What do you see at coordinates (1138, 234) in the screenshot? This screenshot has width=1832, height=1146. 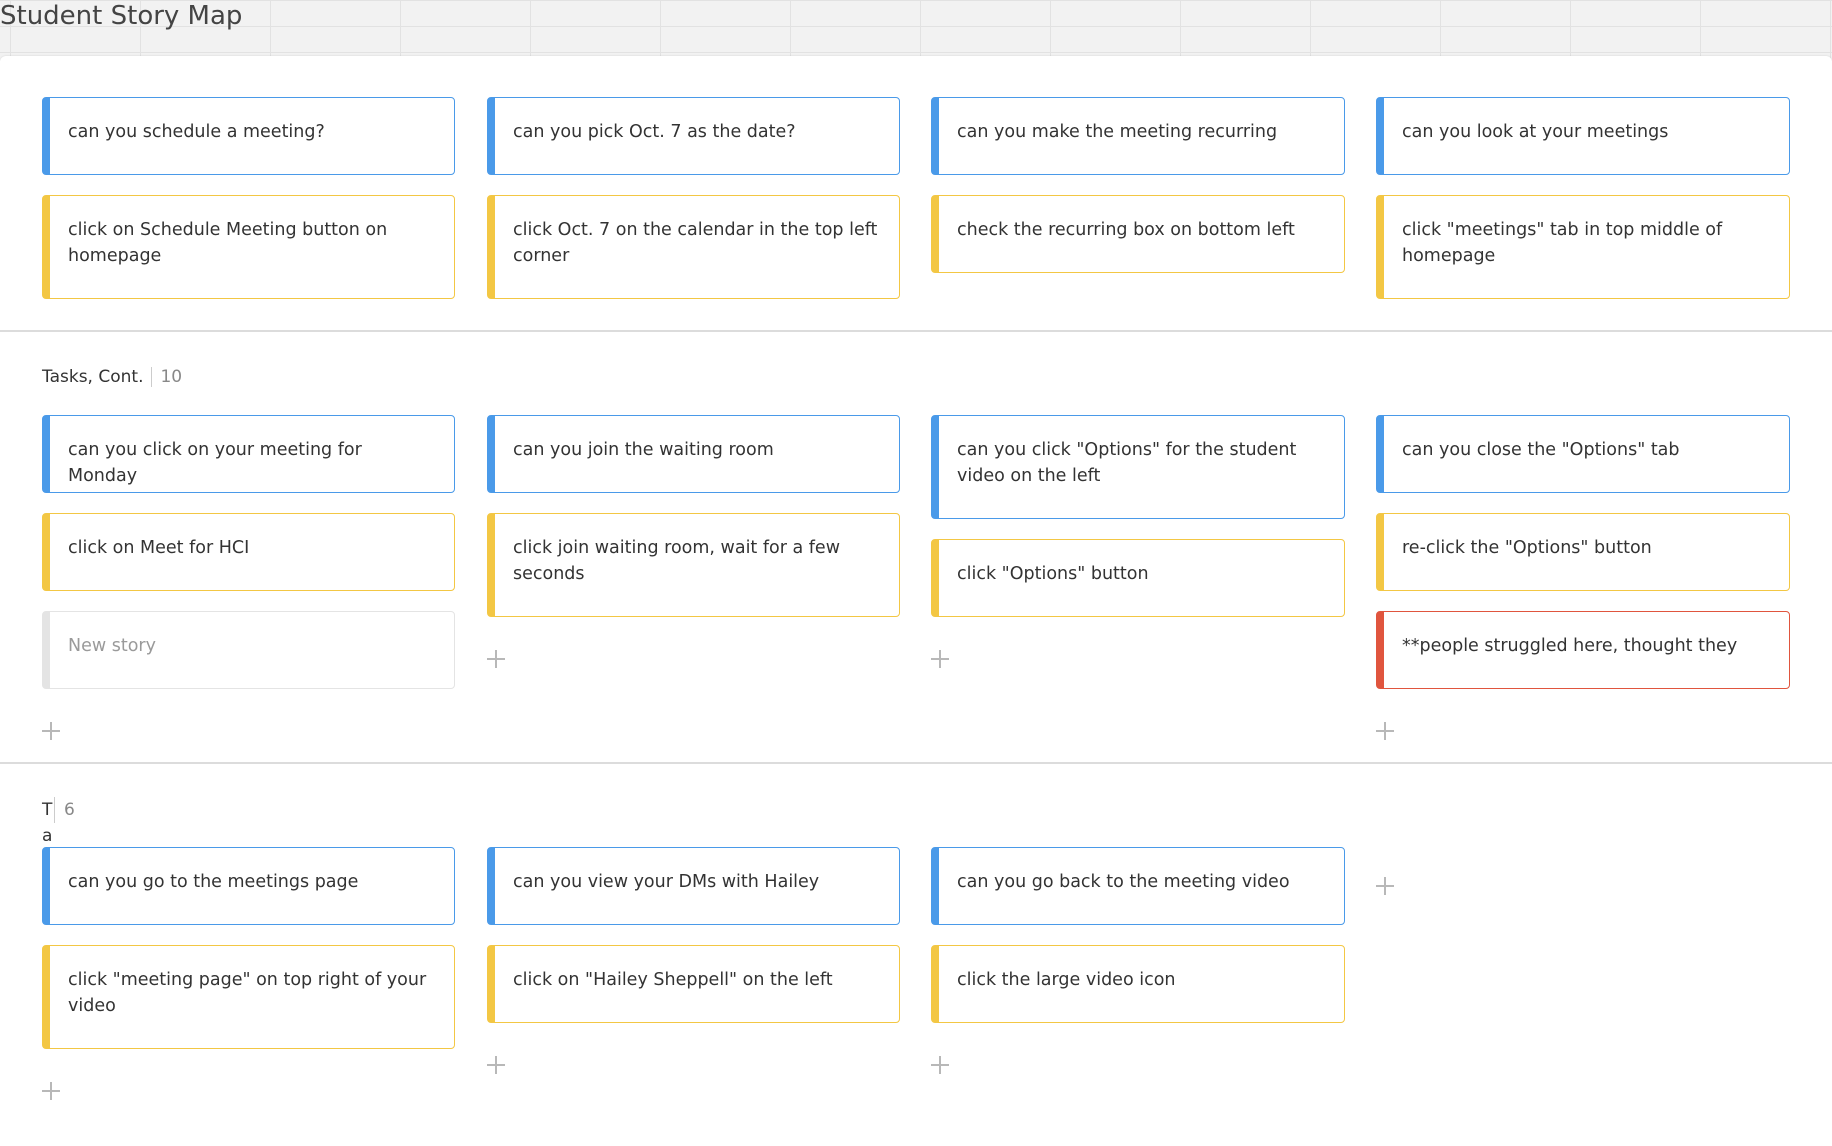 I see `story-card-check-recurring-box: check the recurring box on bottom left` at bounding box center [1138, 234].